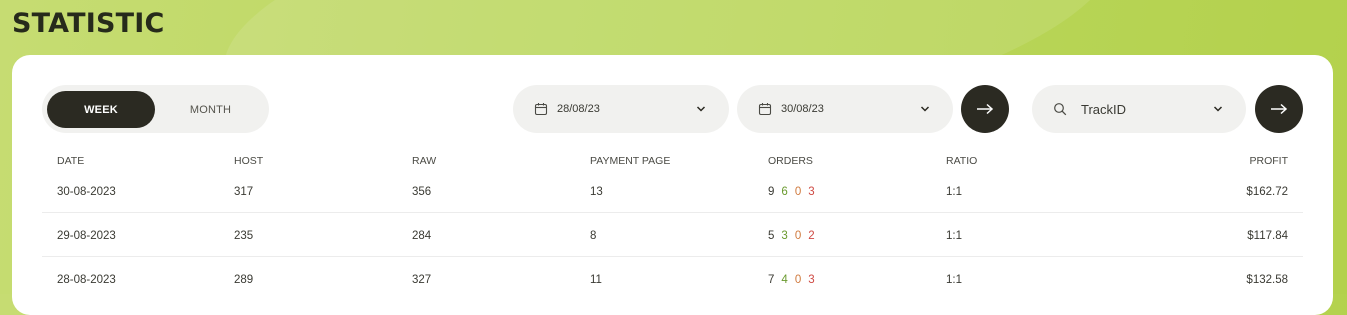 The width and height of the screenshot is (1347, 315). I want to click on date-from-value: 28/08/23, so click(578, 109).